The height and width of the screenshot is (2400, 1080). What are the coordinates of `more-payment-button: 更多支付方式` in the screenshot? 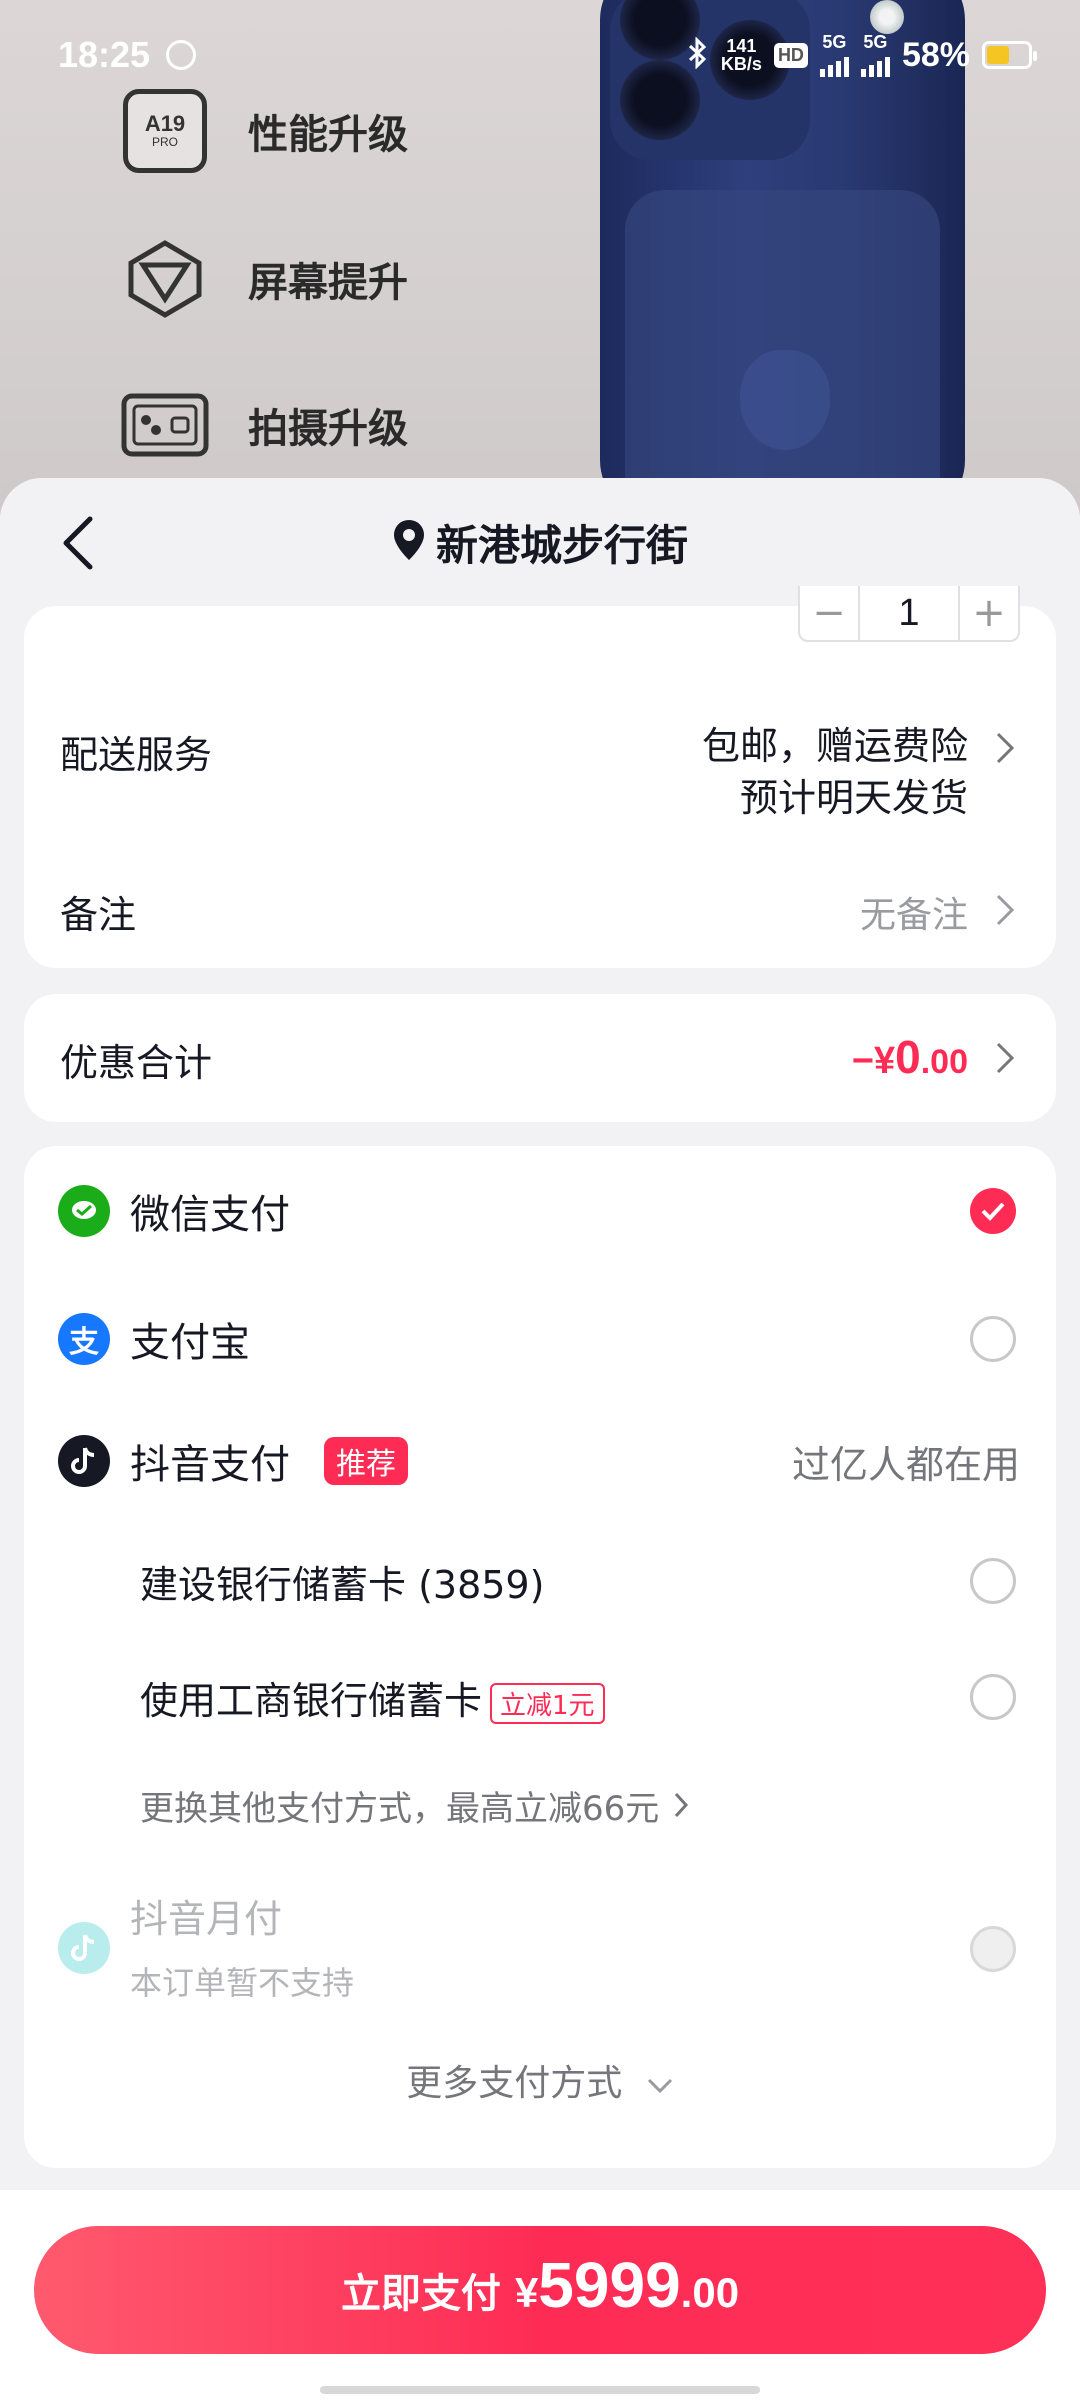 It's located at (540, 2080).